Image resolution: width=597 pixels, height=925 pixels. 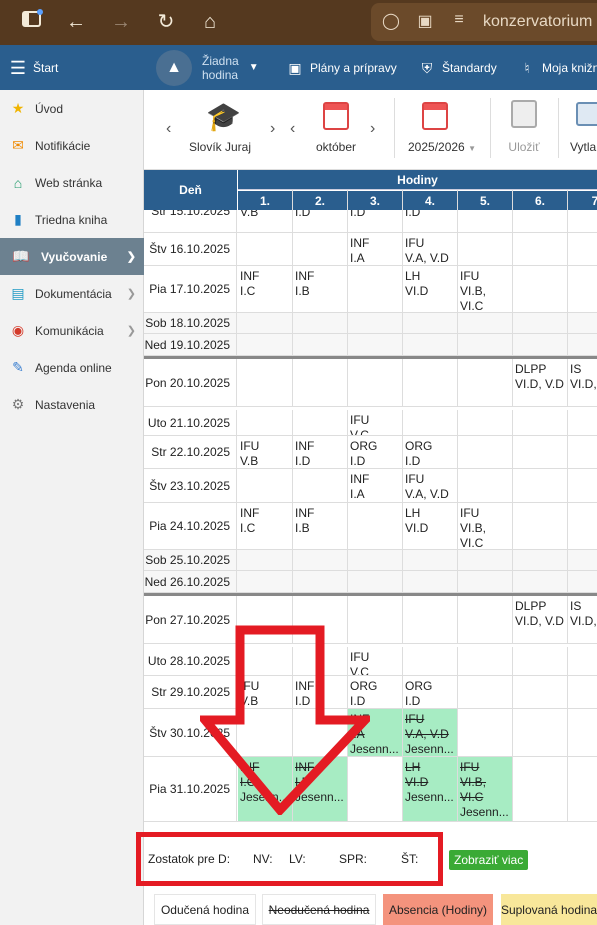 What do you see at coordinates (72, 145) in the screenshot?
I see `sidebar-item-notifikacie: ✉ Notifikácie` at bounding box center [72, 145].